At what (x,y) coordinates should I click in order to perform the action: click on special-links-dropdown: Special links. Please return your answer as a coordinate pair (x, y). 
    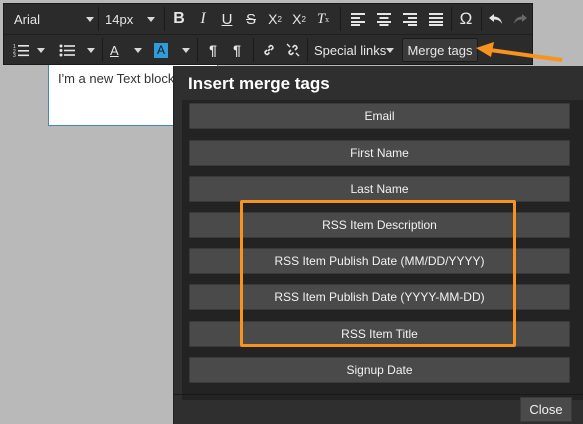
    Looking at the image, I should click on (354, 50).